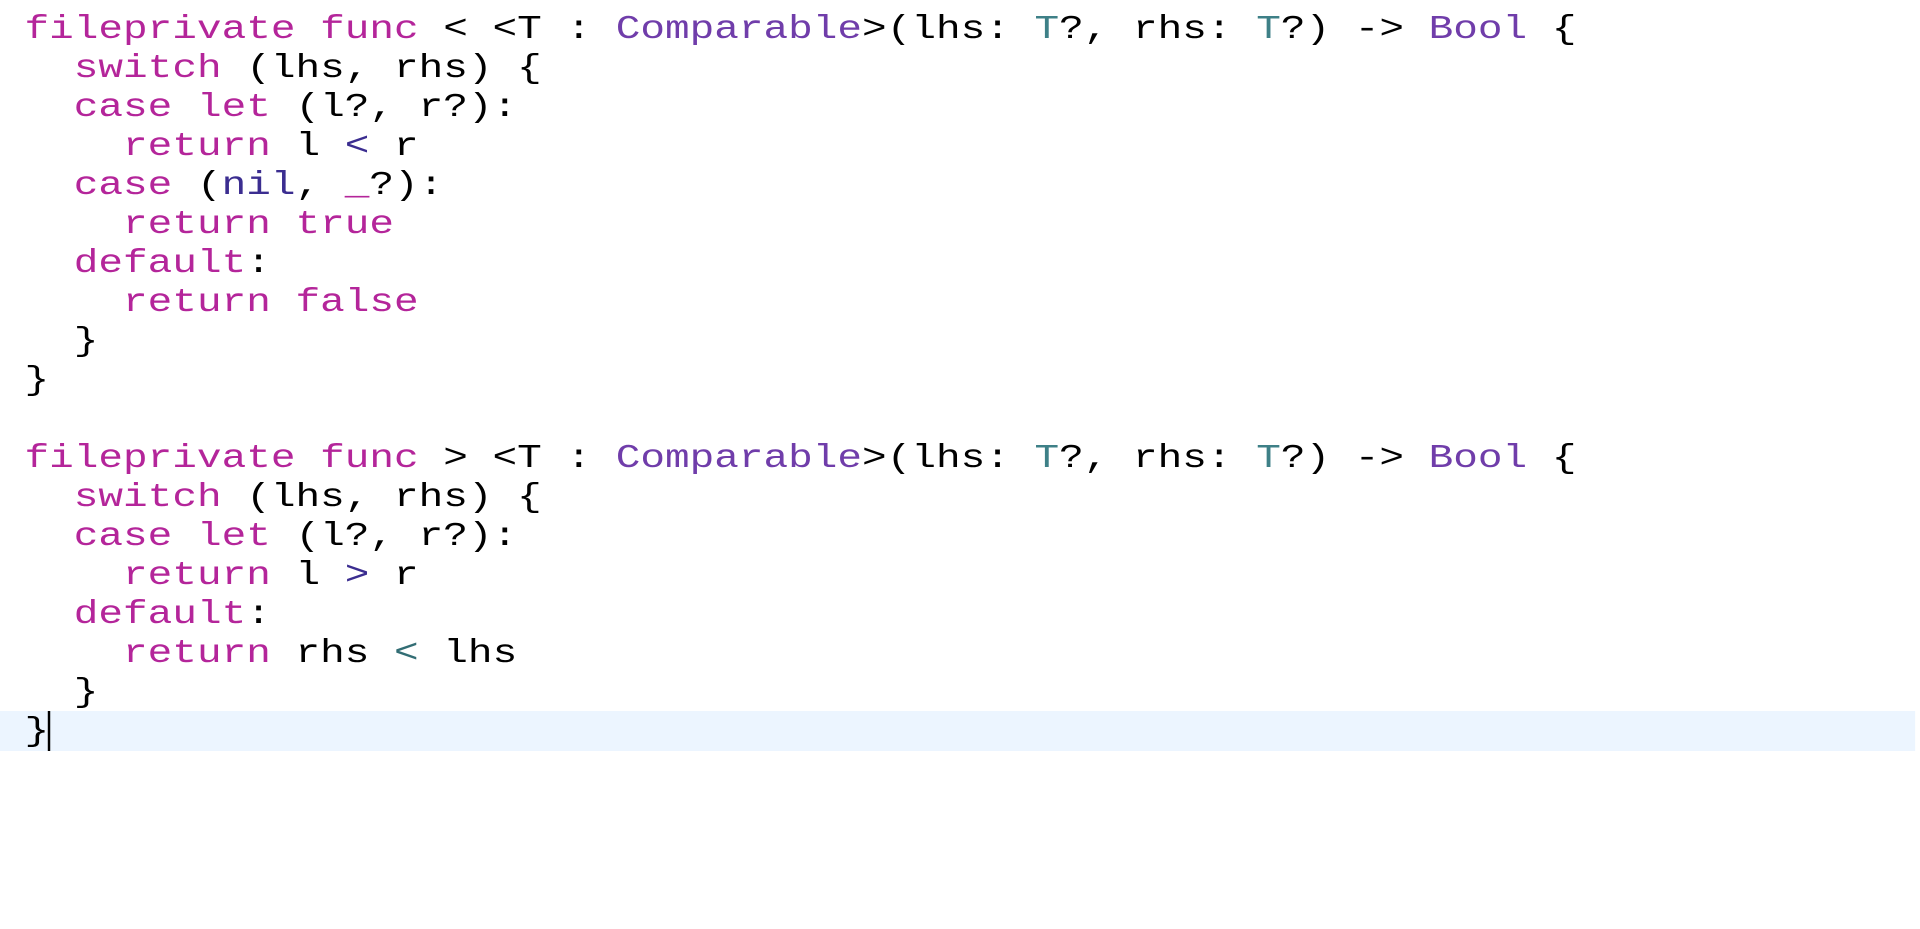 The width and height of the screenshot is (1920, 929). I want to click on code-line: return true, so click(957, 225).